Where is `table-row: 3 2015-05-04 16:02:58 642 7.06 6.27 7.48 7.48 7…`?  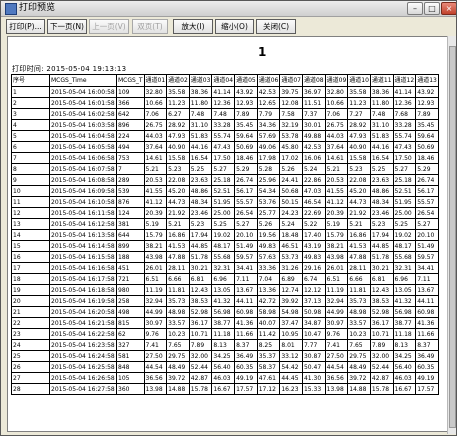 table-row: 3 2015-05-04 16:02:58 642 7.06 6.27 7.48 7.48 7… is located at coordinates (225, 114).